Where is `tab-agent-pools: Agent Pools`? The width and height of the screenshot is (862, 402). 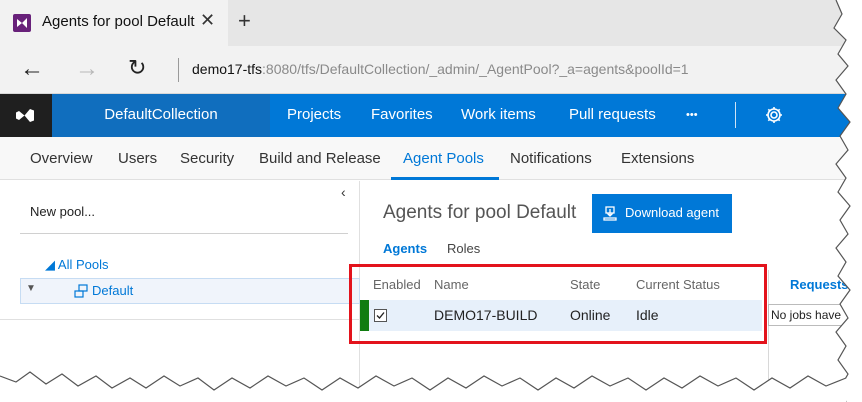
tab-agent-pools: Agent Pools is located at coordinates (443, 158).